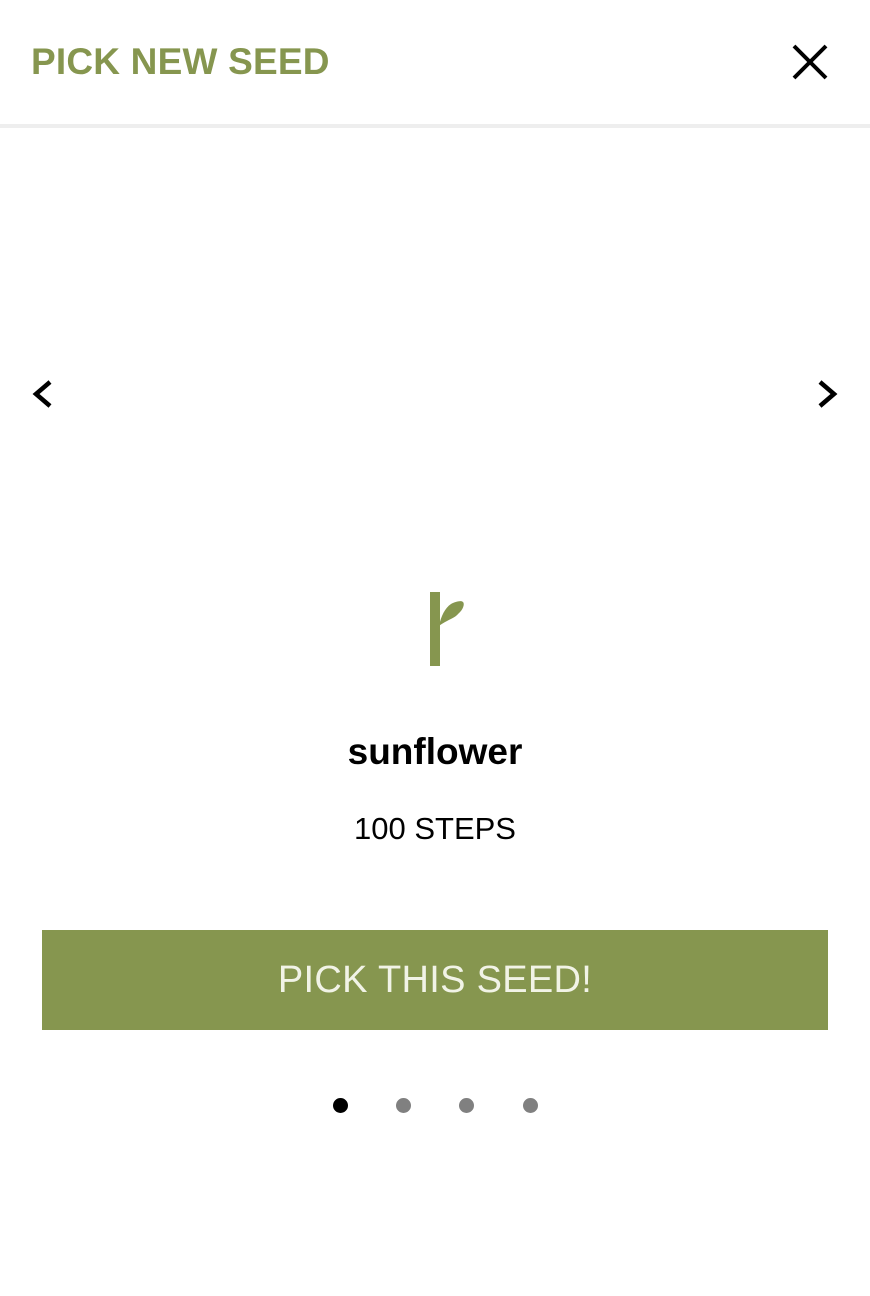 This screenshot has width=870, height=1296. I want to click on close-icon, so click(810, 62).